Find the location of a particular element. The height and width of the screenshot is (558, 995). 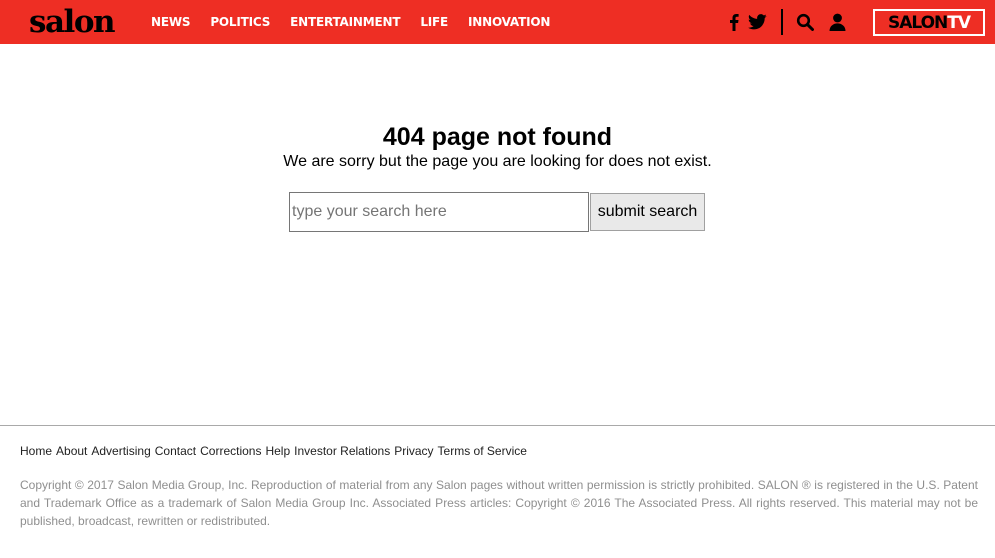

footer-link-corrections: Corrections is located at coordinates (230, 451).